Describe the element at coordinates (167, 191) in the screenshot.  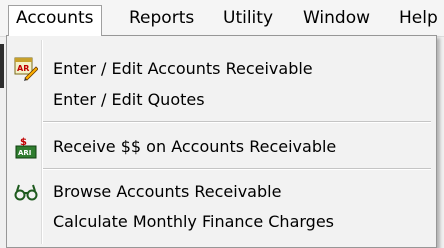
I see `menu-item-label: Browse Accounts Receivable` at that location.